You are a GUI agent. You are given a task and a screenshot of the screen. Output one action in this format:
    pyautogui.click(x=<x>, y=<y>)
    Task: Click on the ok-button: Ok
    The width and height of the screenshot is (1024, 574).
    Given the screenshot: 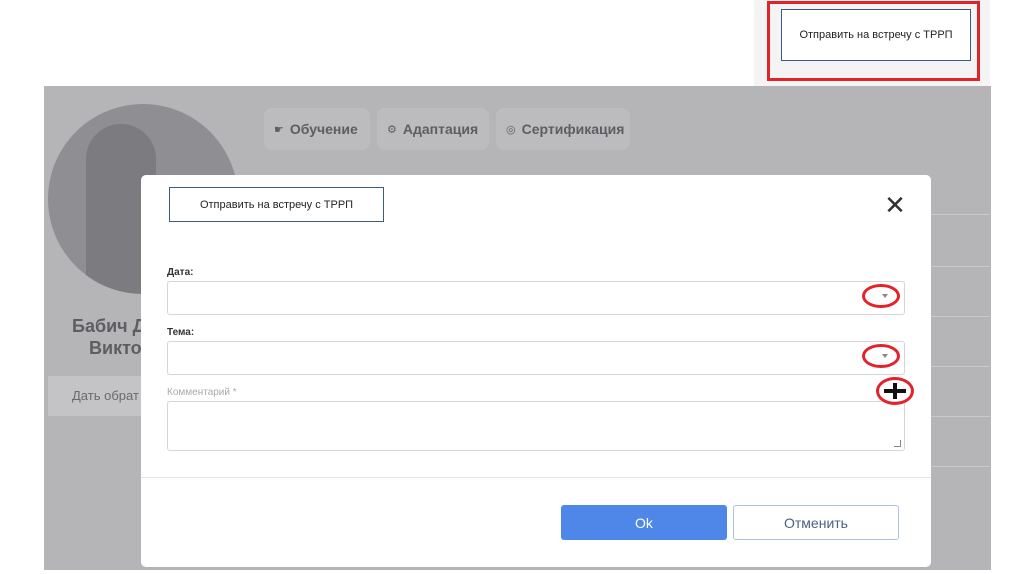 What is the action you would take?
    pyautogui.click(x=644, y=522)
    